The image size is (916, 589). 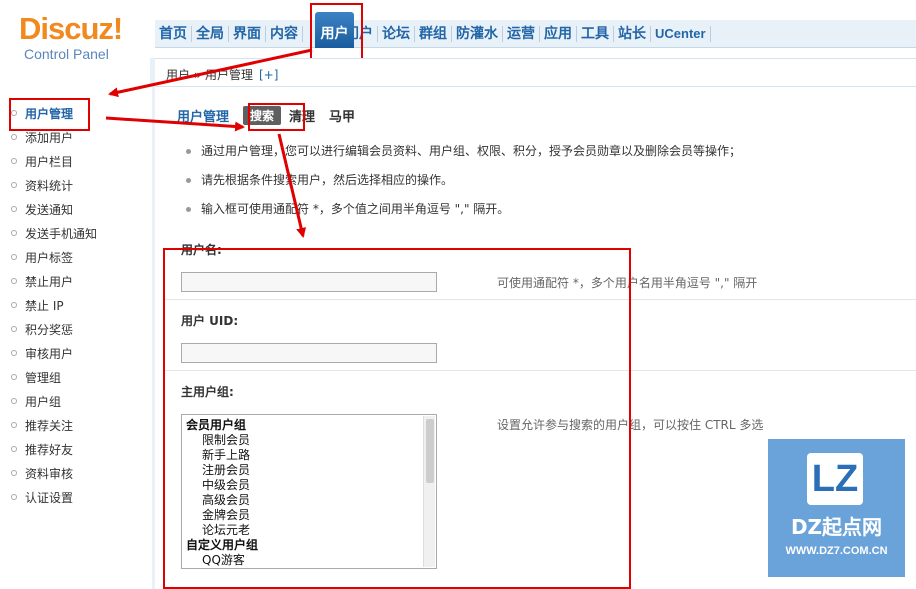 I want to click on sidebar-item-label: 发送手机通知, so click(x=61, y=233).